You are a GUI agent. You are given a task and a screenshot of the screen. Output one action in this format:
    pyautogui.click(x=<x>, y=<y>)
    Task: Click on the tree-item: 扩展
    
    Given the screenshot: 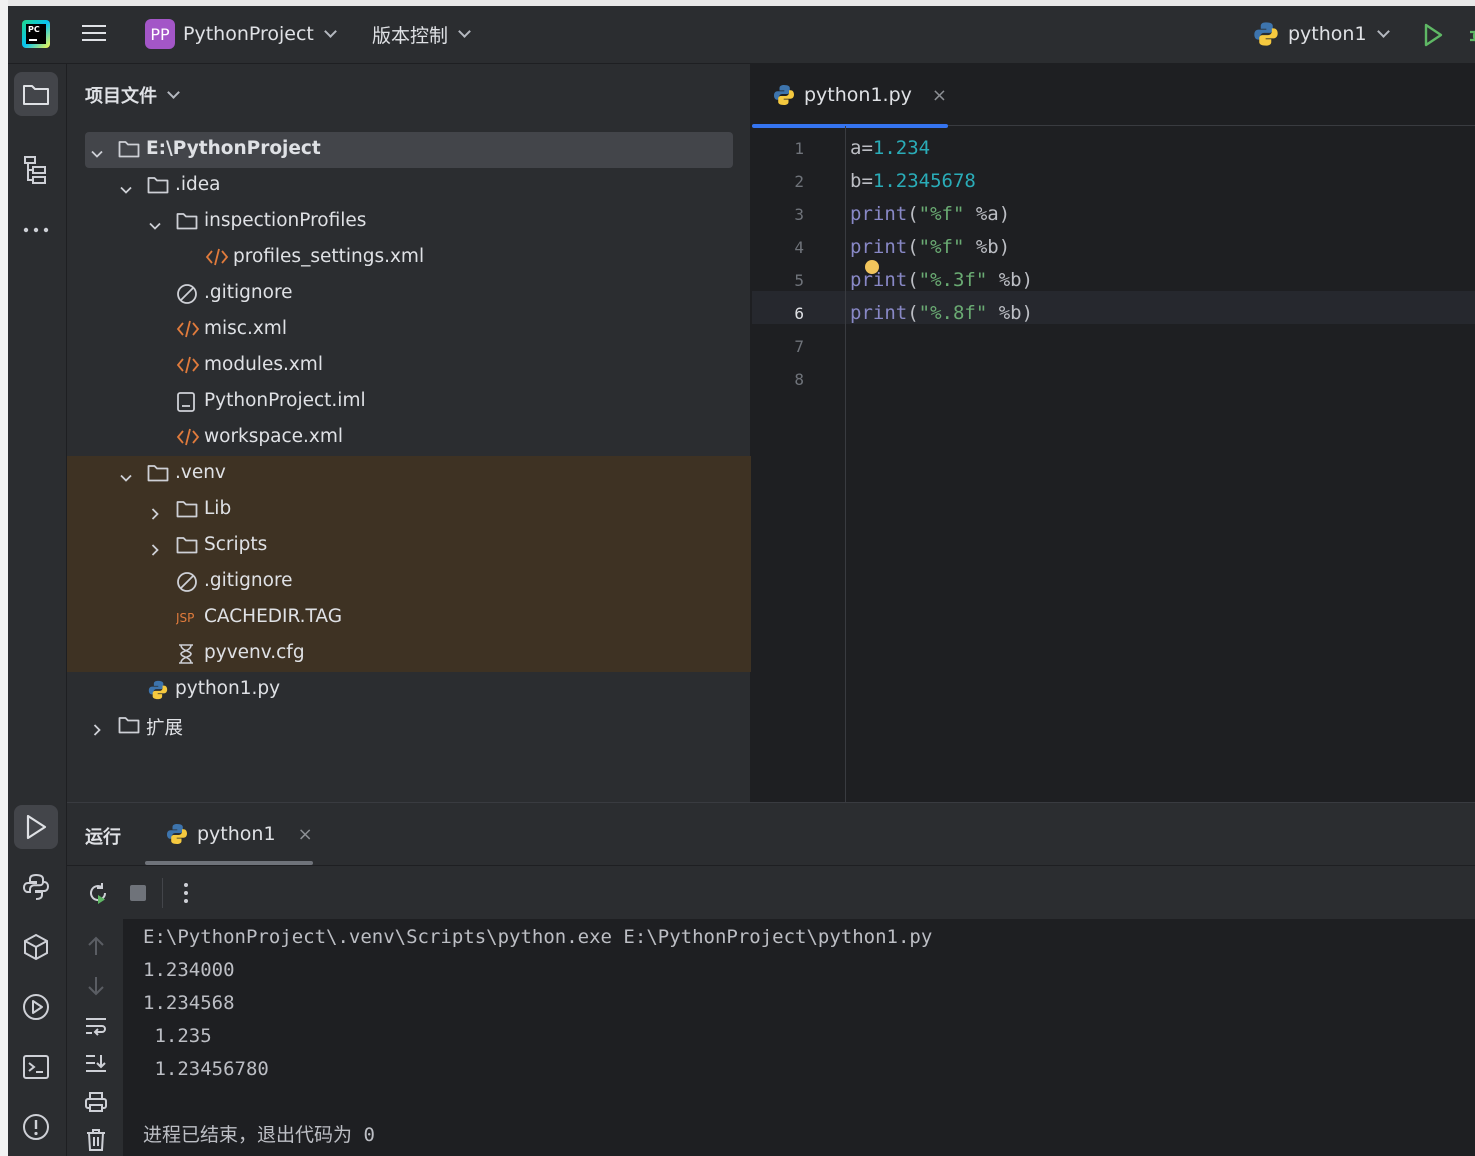 What is the action you would take?
    pyautogui.click(x=409, y=726)
    